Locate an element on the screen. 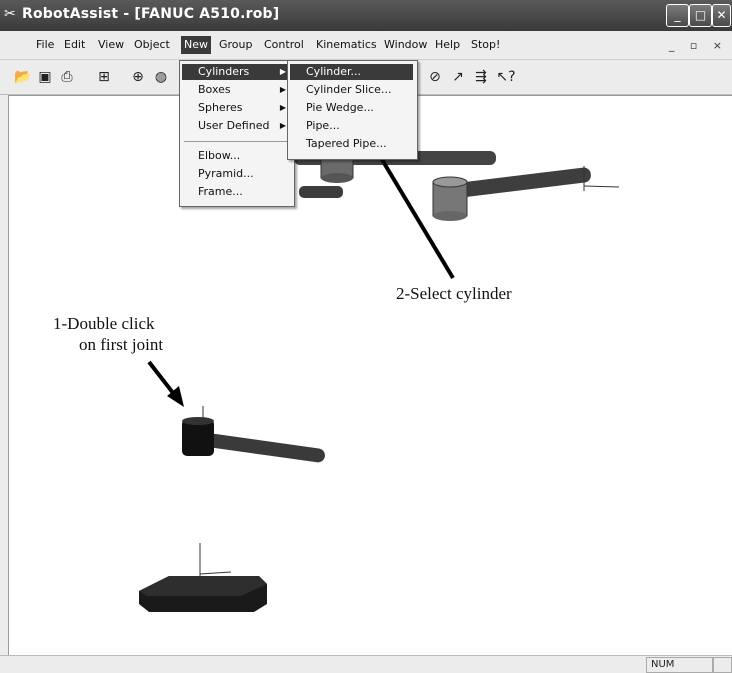 This screenshot has width=732, height=673. select-cylinder-label: 2-Select cylinder is located at coordinates (454, 293).